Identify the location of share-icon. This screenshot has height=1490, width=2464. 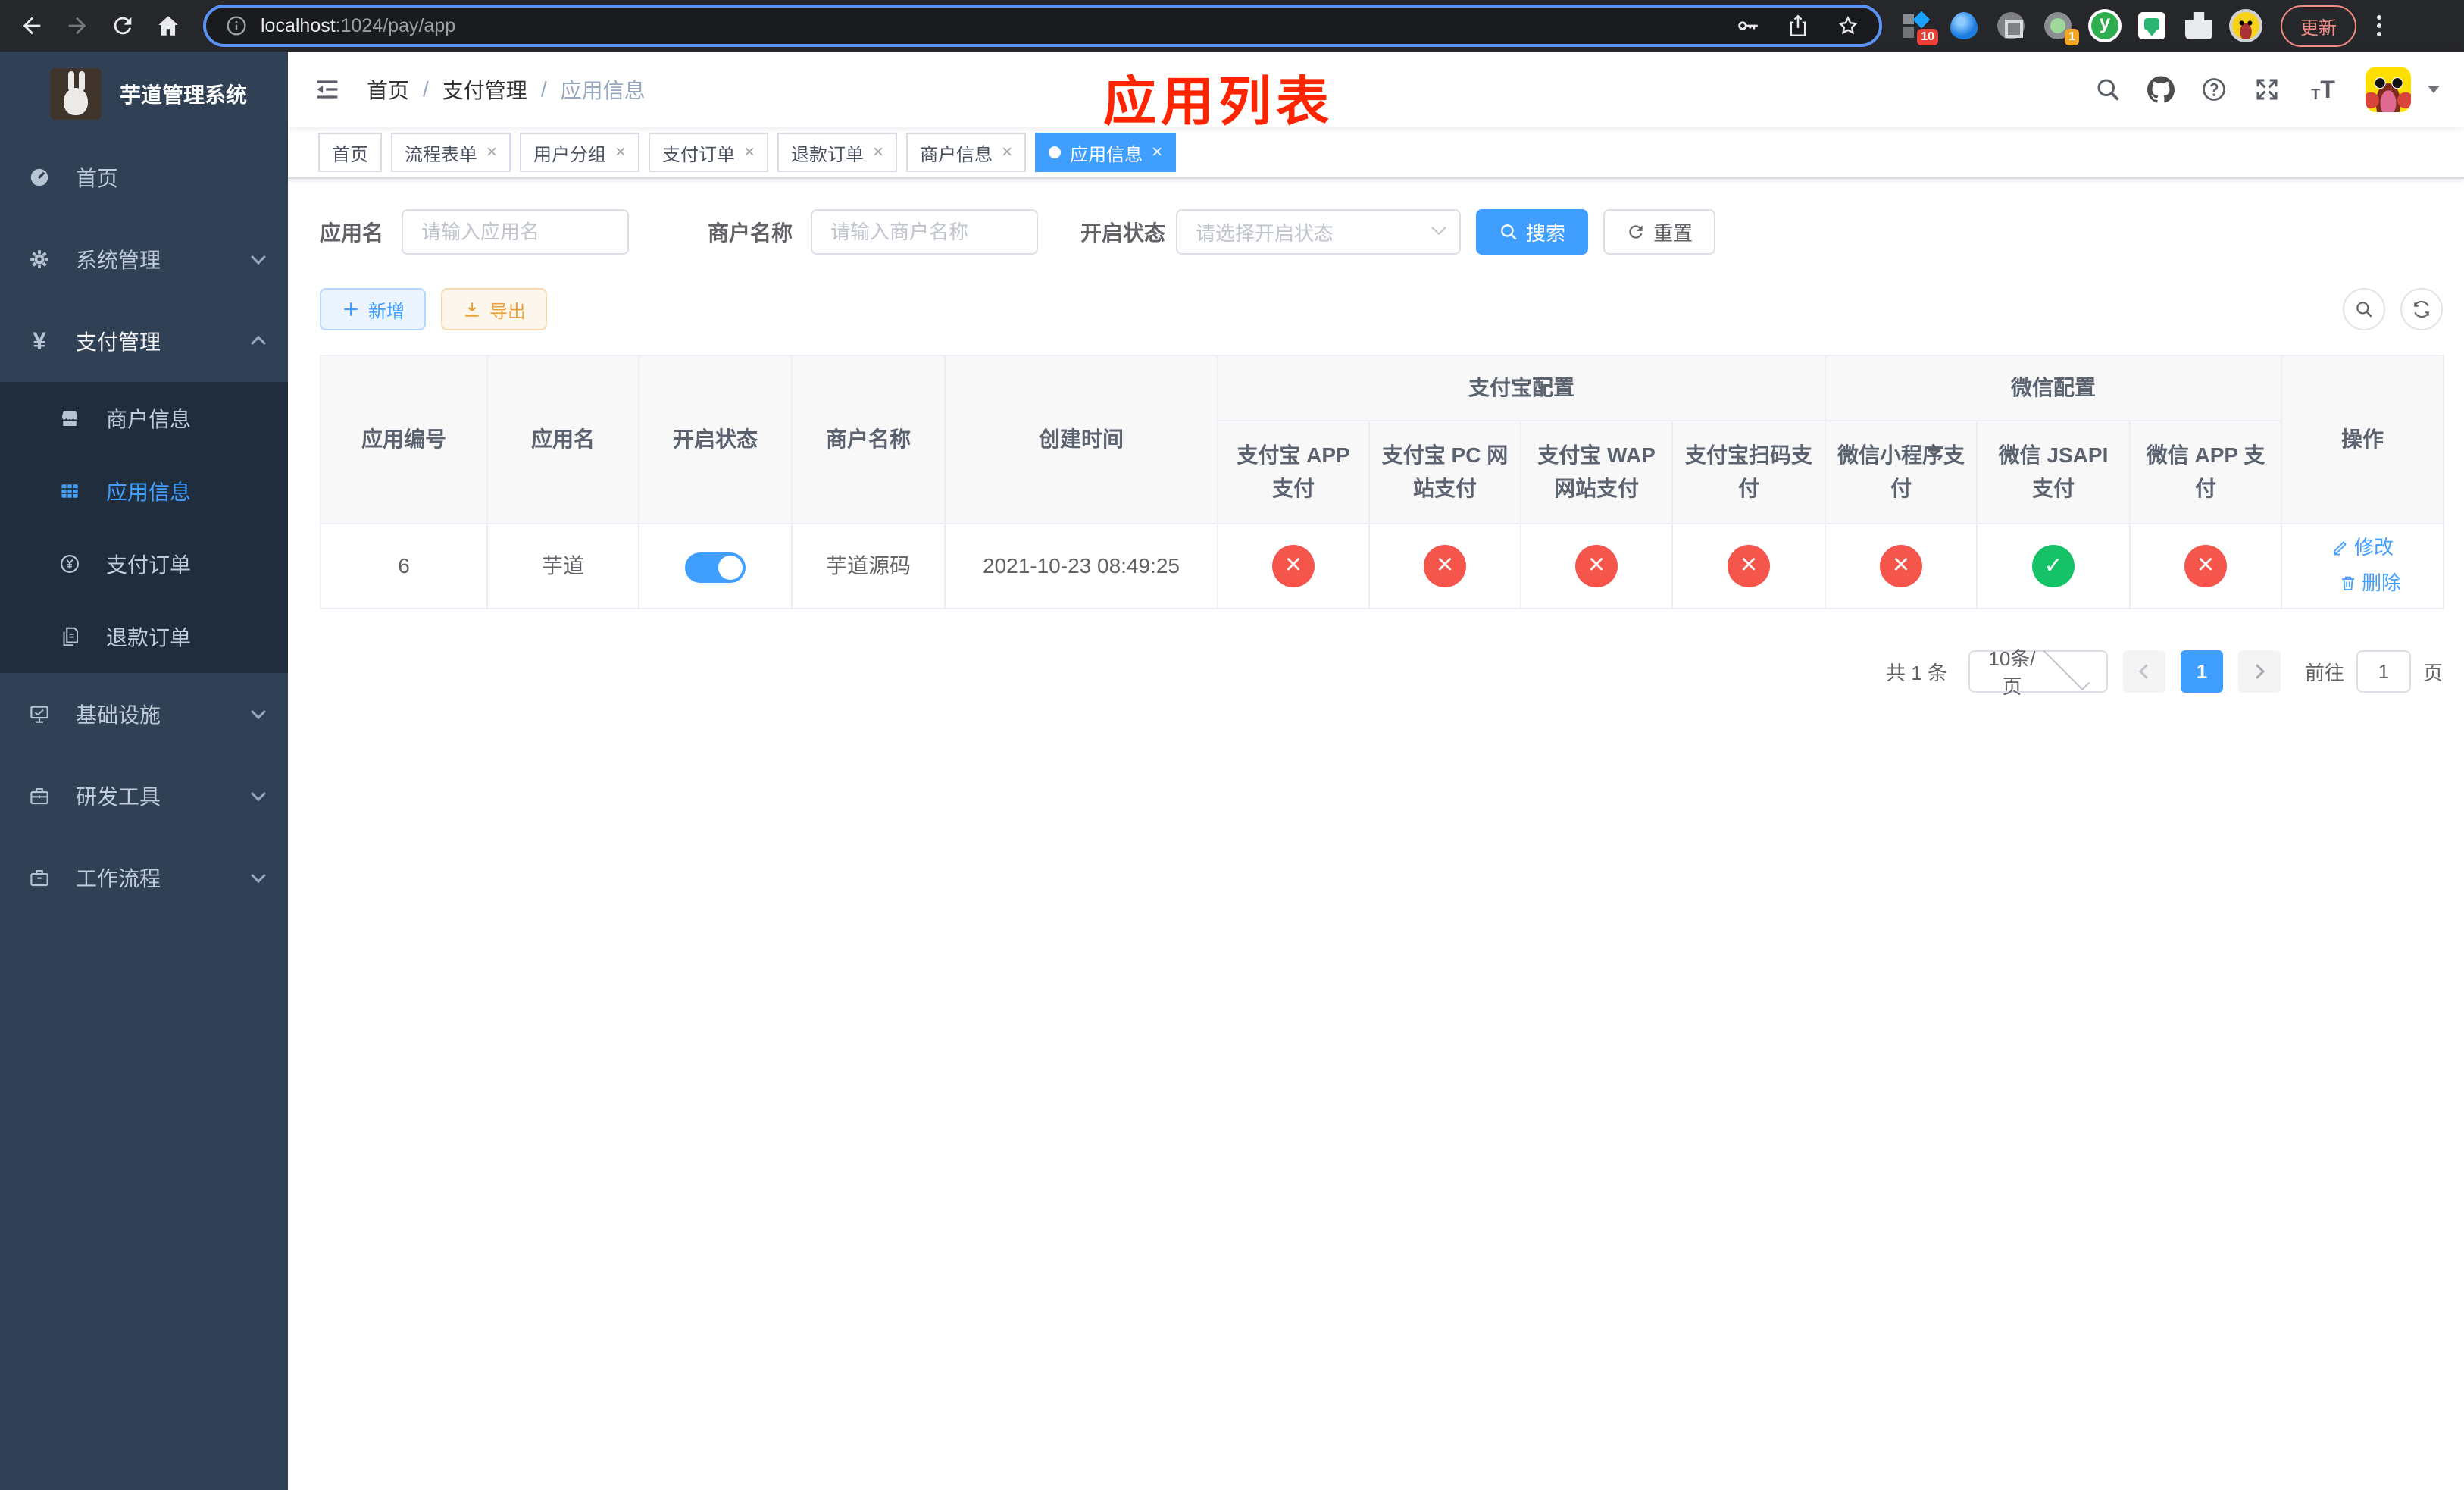
(1798, 26).